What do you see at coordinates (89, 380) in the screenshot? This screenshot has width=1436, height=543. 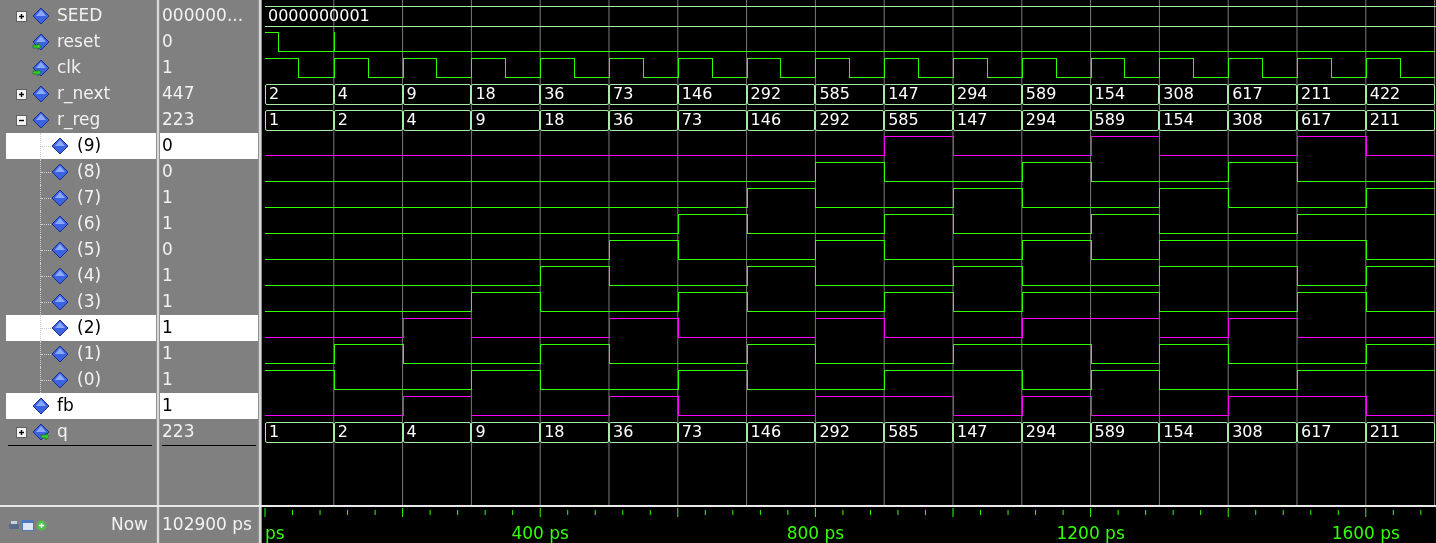 I see `signal-name: (0)` at bounding box center [89, 380].